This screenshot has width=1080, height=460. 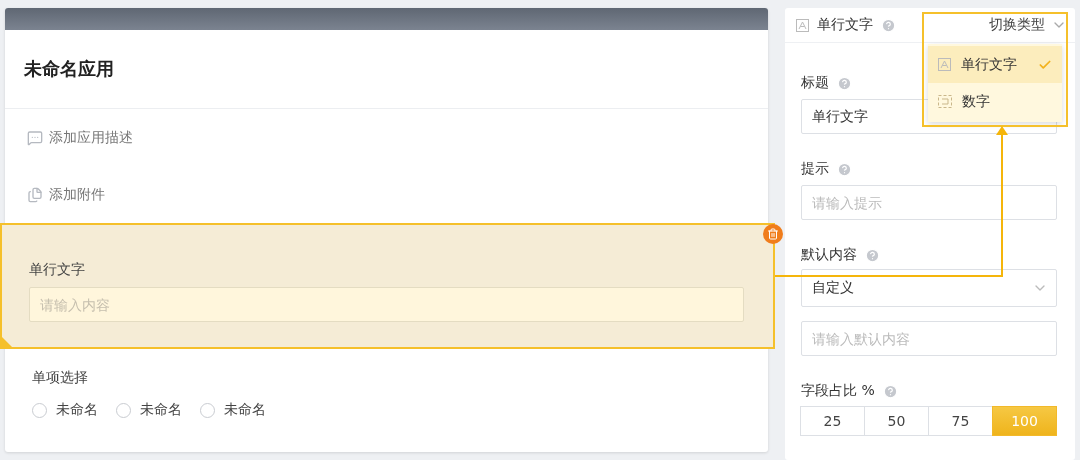 I want to click on app-title: 未命名应用, so click(x=69, y=69).